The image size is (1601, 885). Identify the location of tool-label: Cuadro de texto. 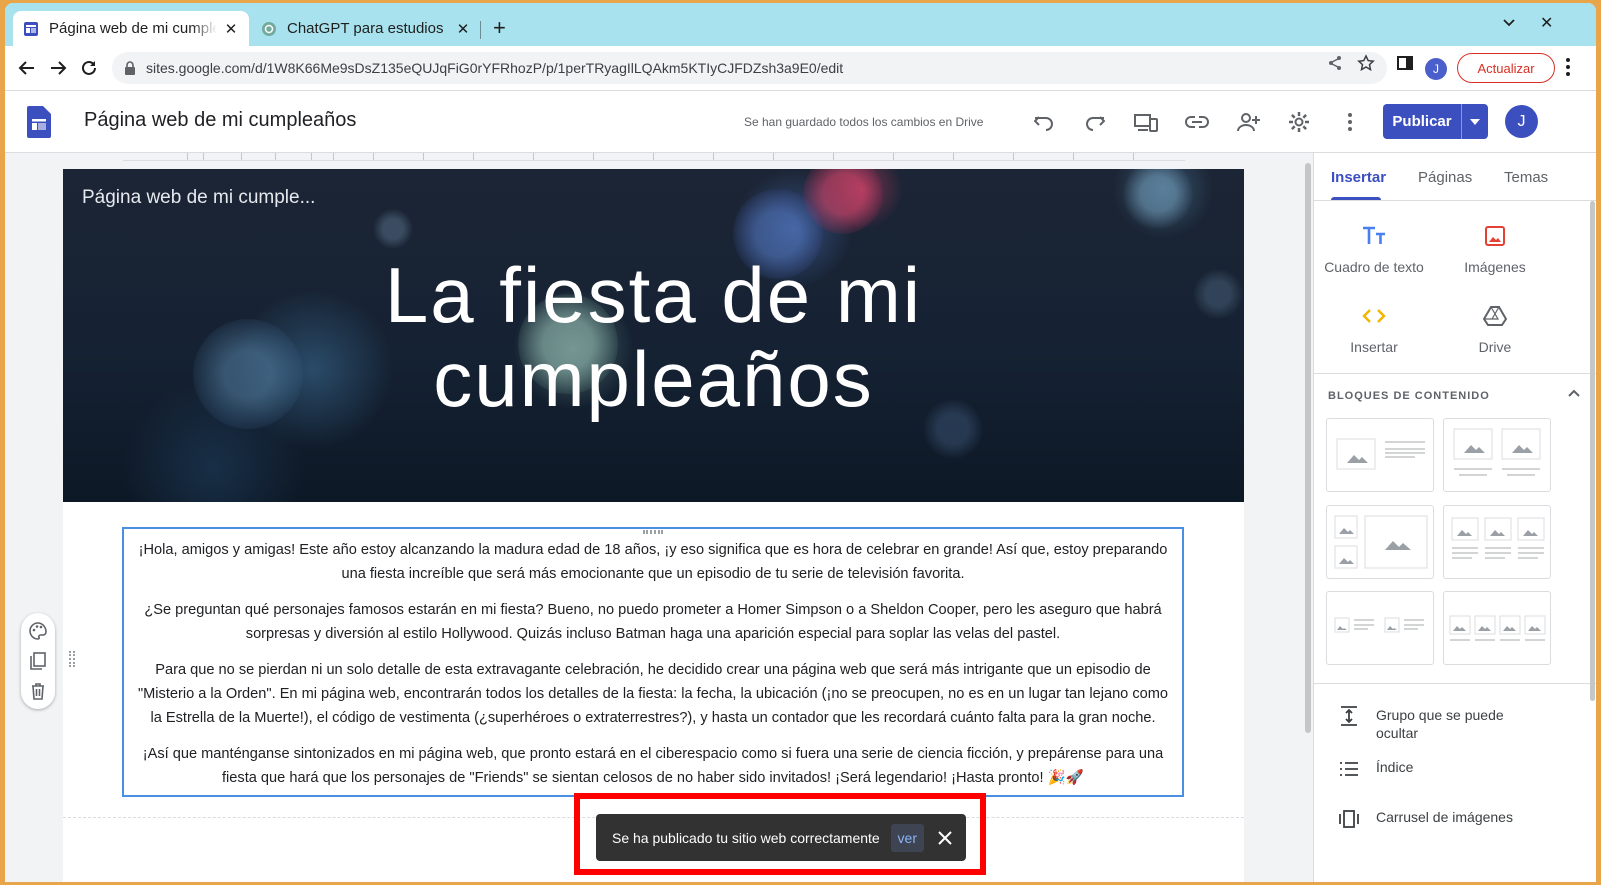
(1374, 267).